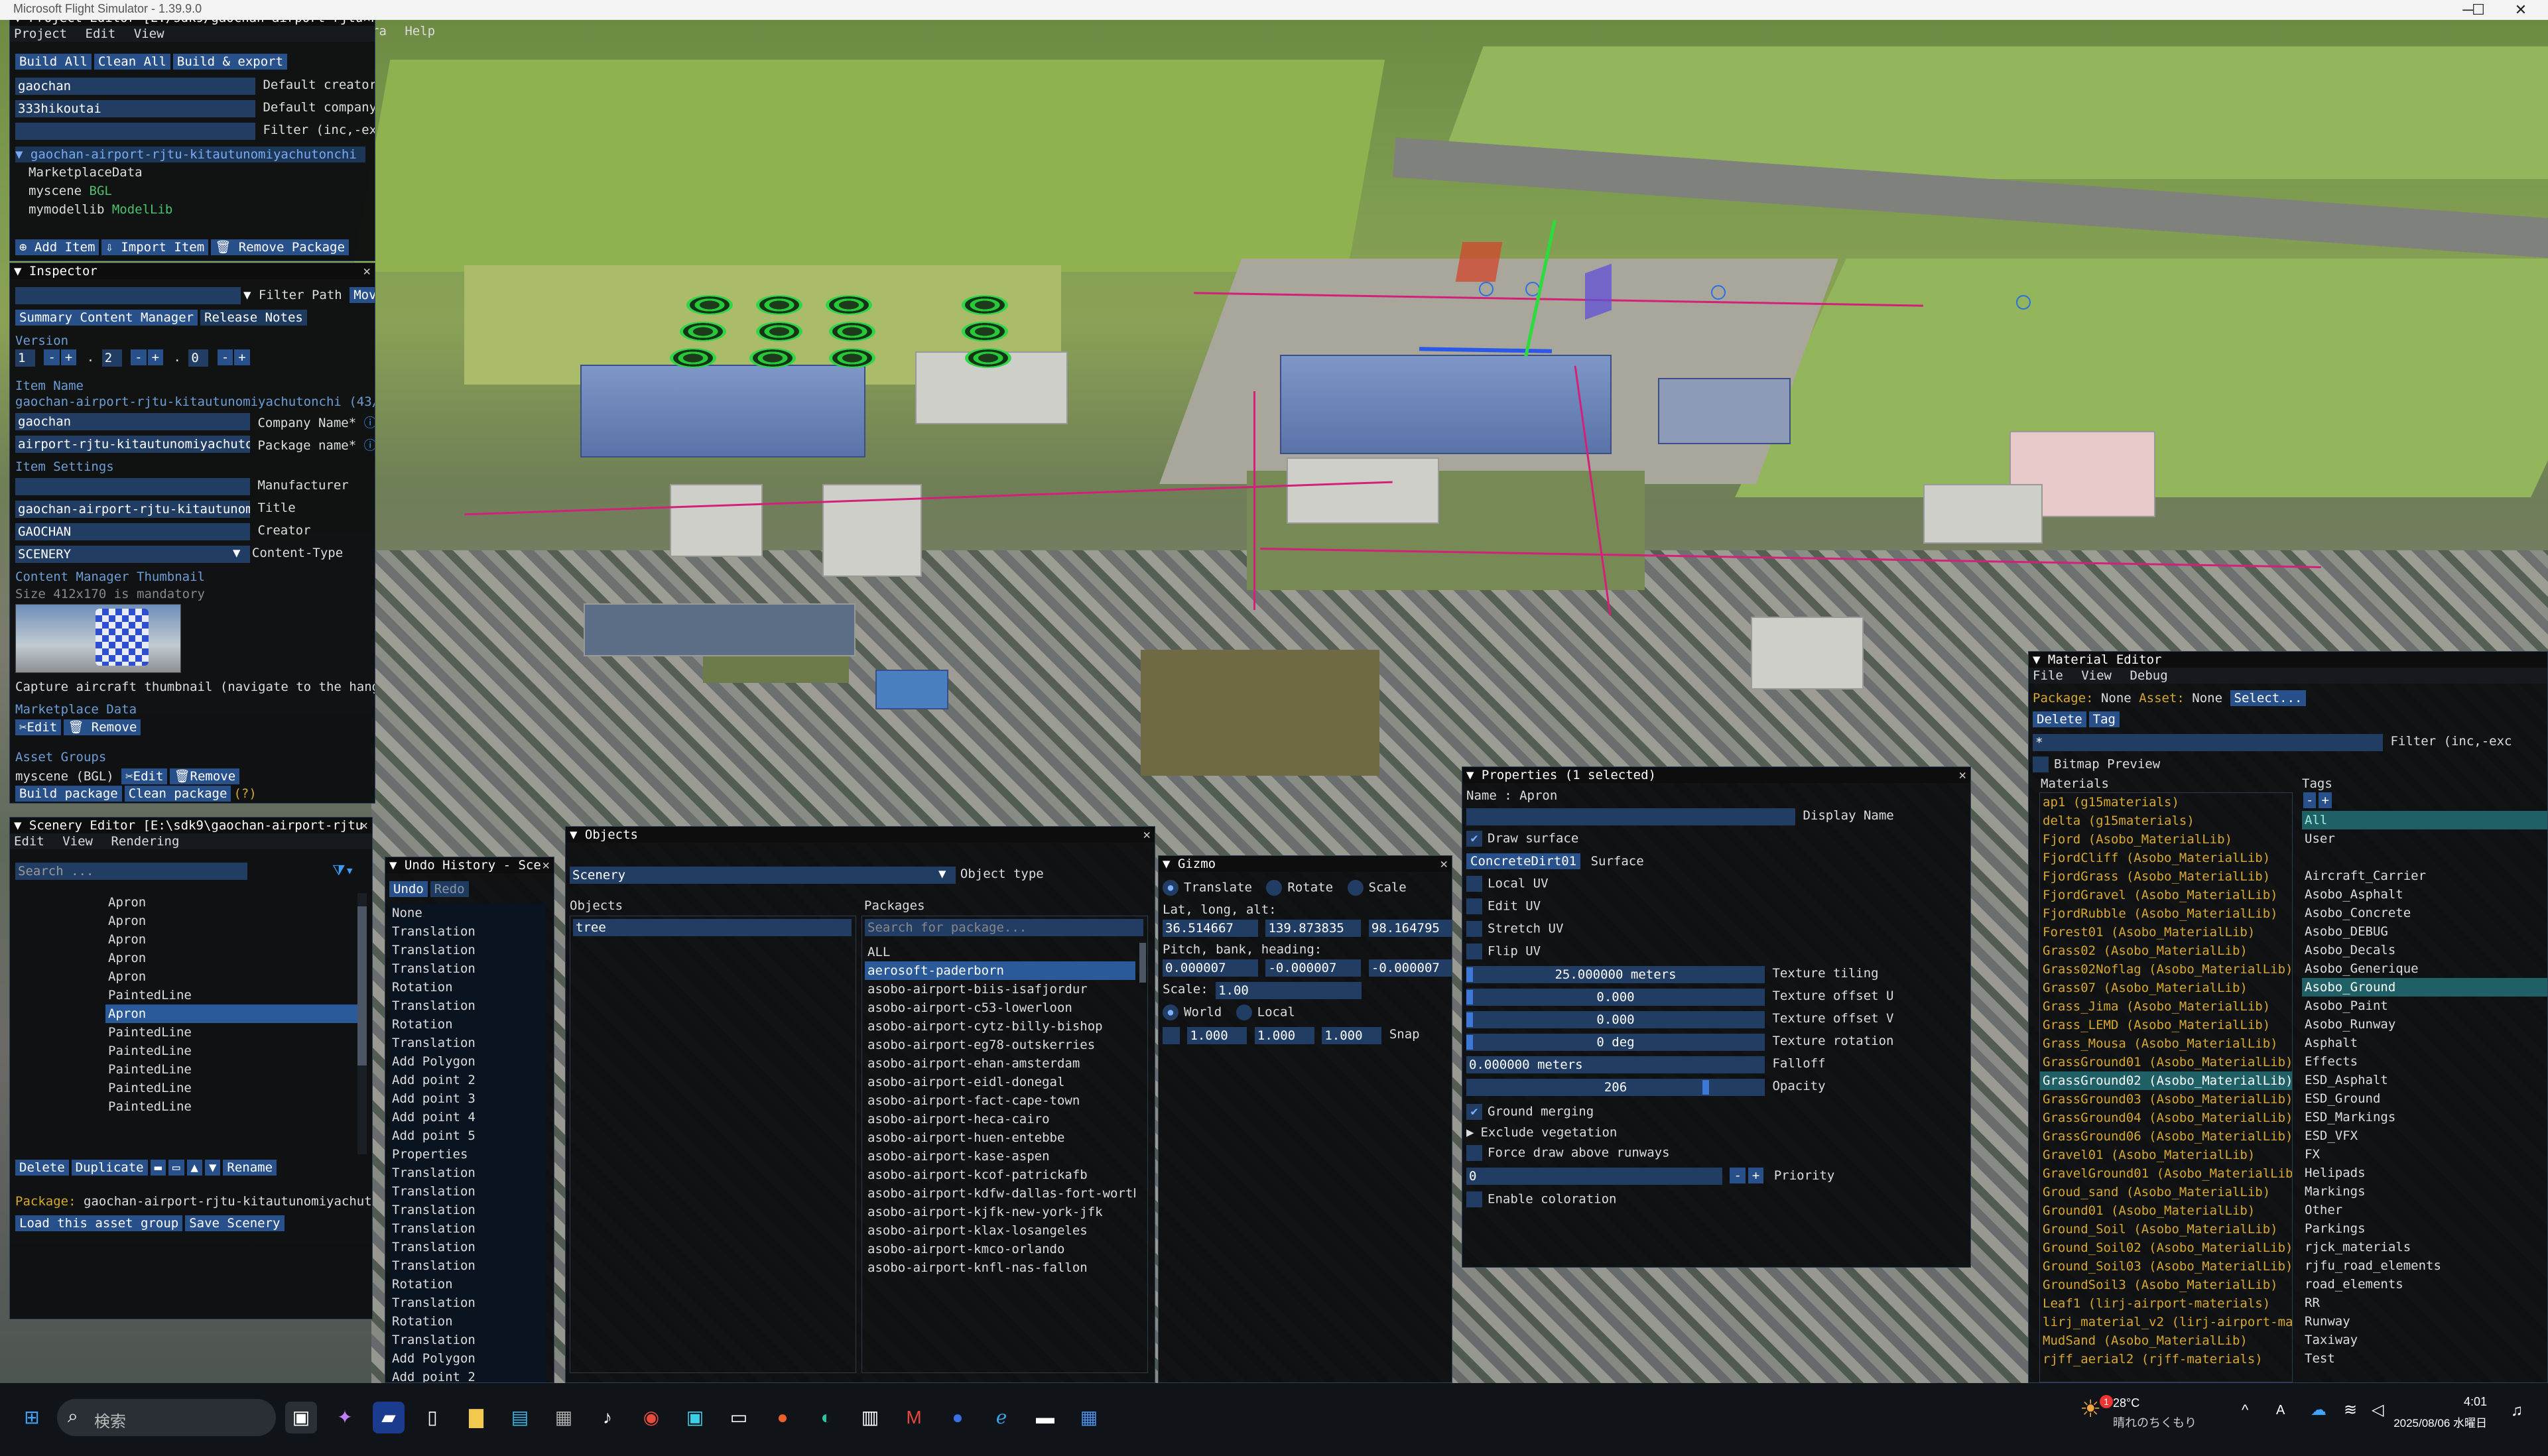 The width and height of the screenshot is (2548, 1456). I want to click on list-item, so click(2424, 857).